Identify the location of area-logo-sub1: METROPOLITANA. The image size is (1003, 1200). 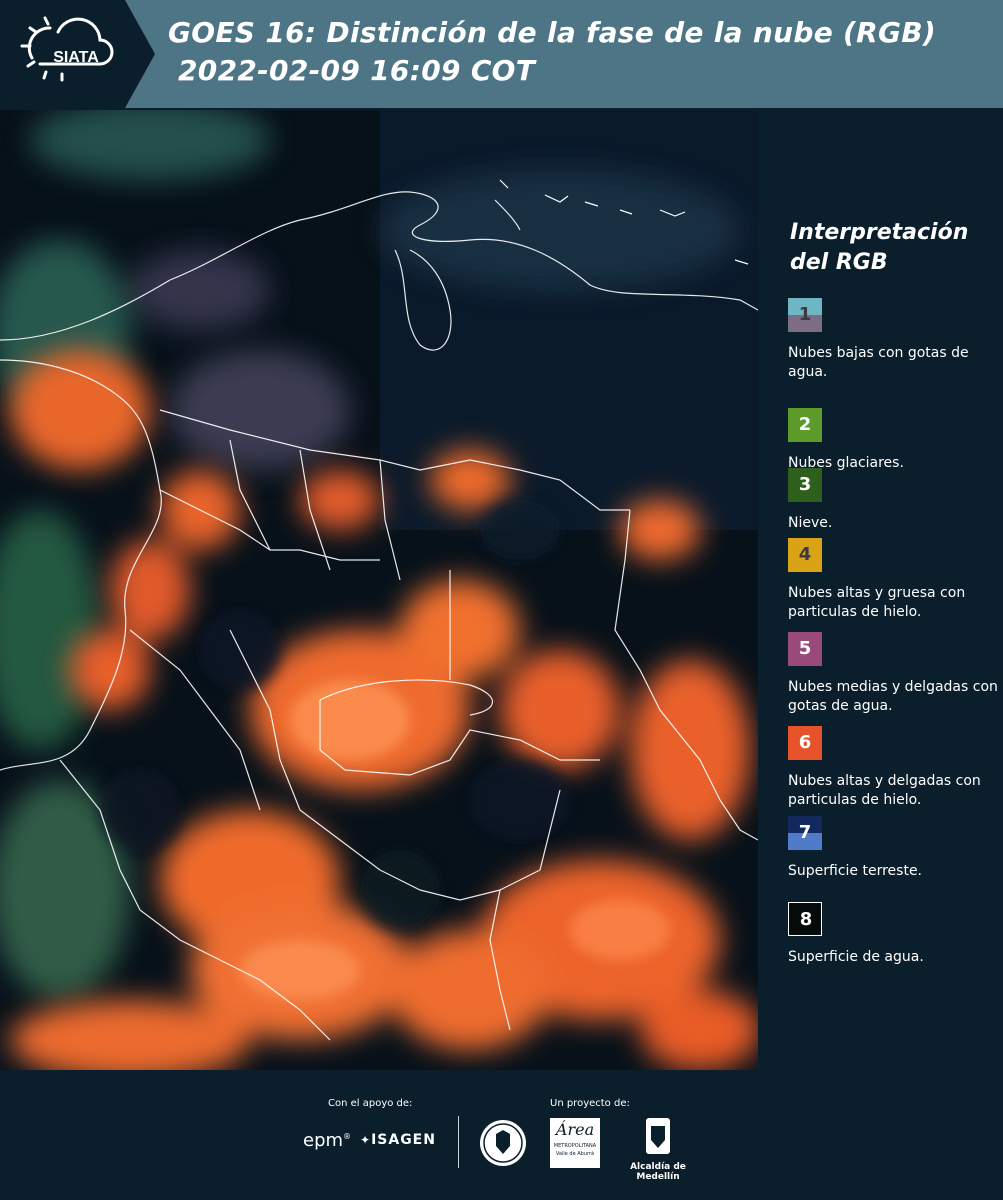
(575, 1146).